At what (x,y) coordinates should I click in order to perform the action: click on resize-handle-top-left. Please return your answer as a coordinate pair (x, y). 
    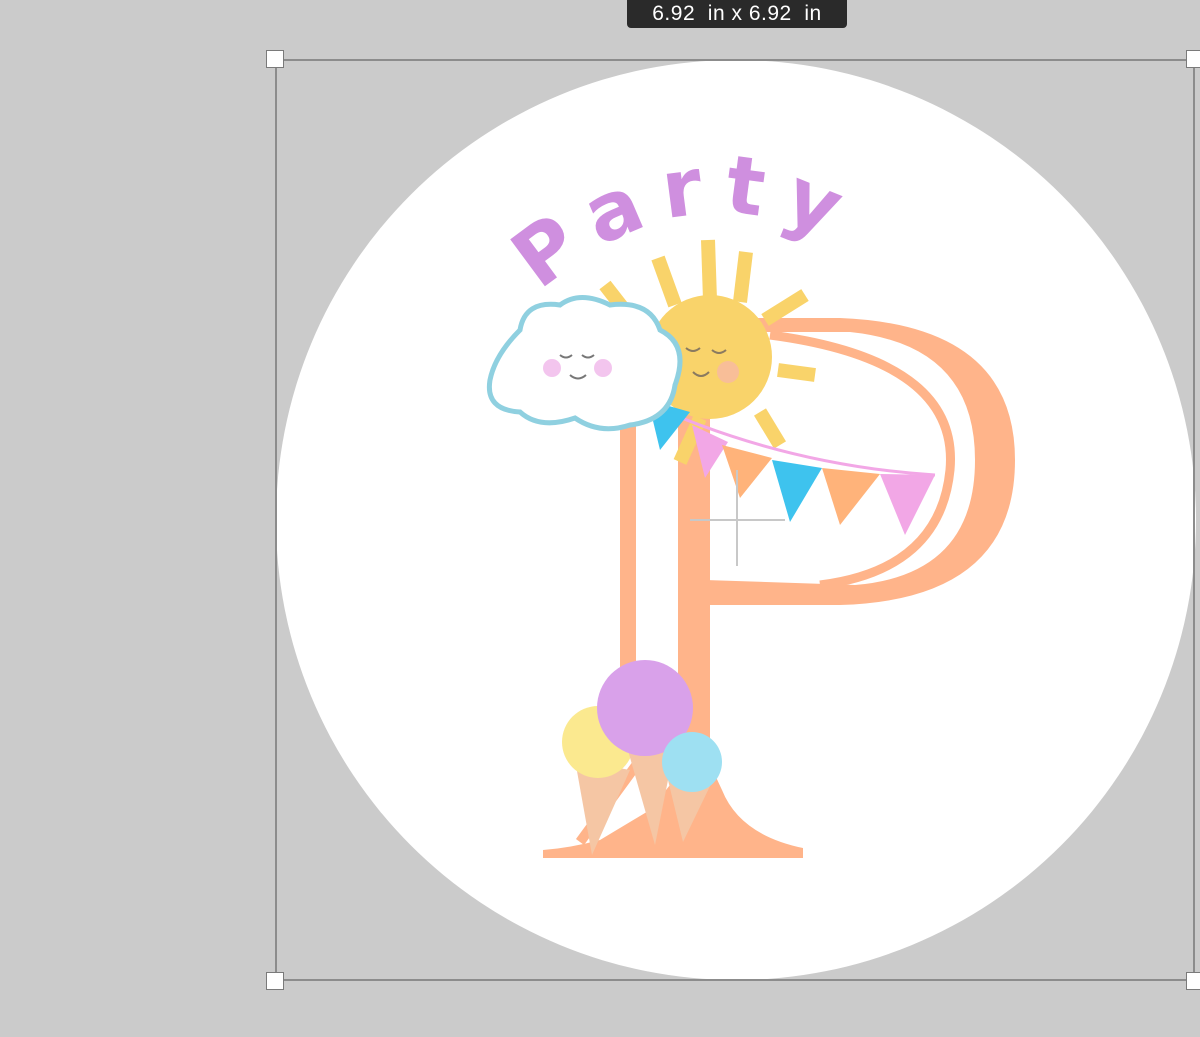
    Looking at the image, I should click on (275, 59).